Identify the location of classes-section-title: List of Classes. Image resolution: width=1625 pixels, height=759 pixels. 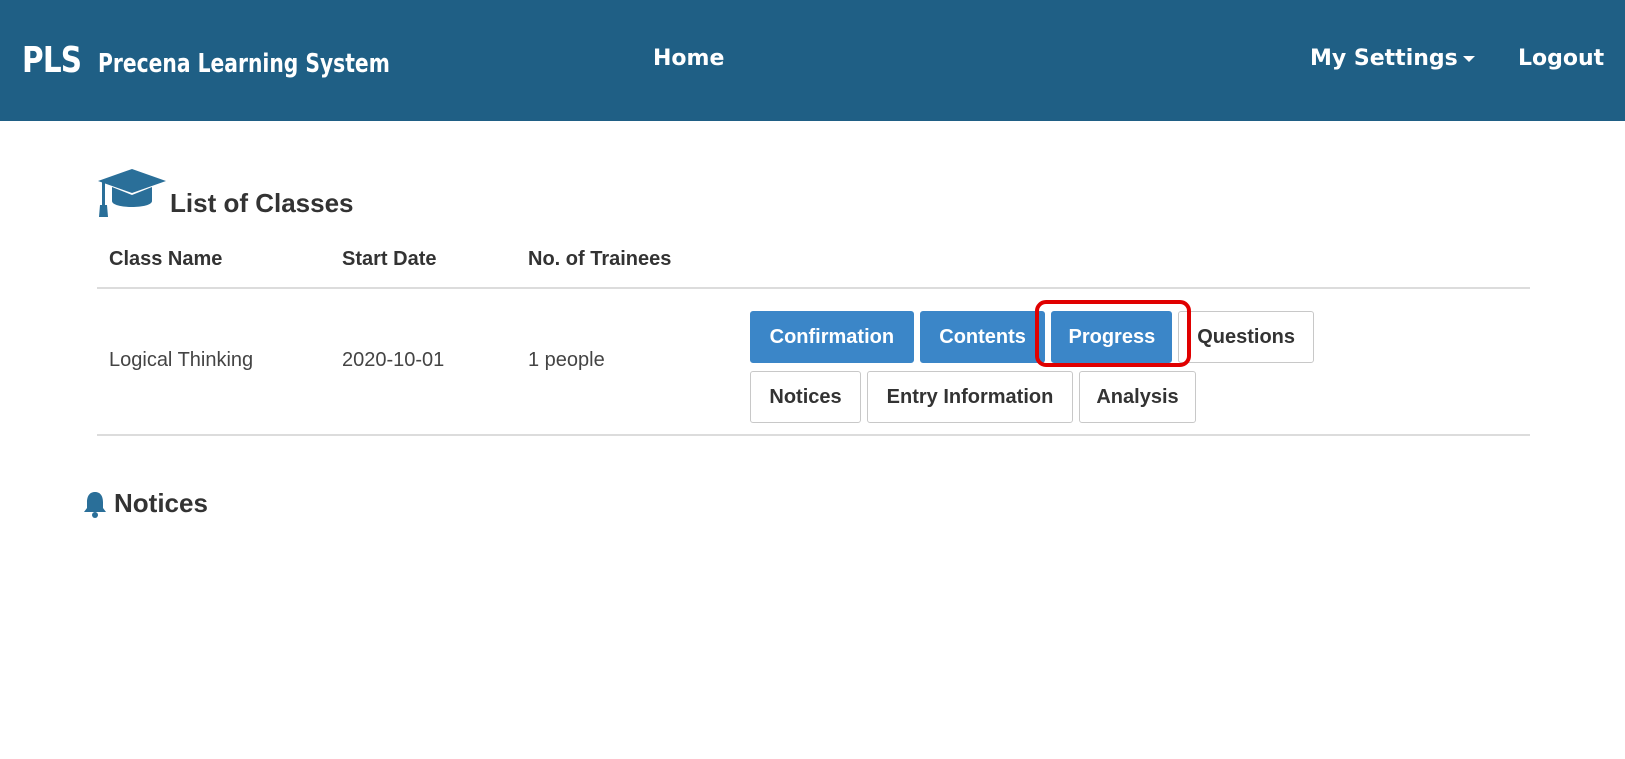
(225, 192).